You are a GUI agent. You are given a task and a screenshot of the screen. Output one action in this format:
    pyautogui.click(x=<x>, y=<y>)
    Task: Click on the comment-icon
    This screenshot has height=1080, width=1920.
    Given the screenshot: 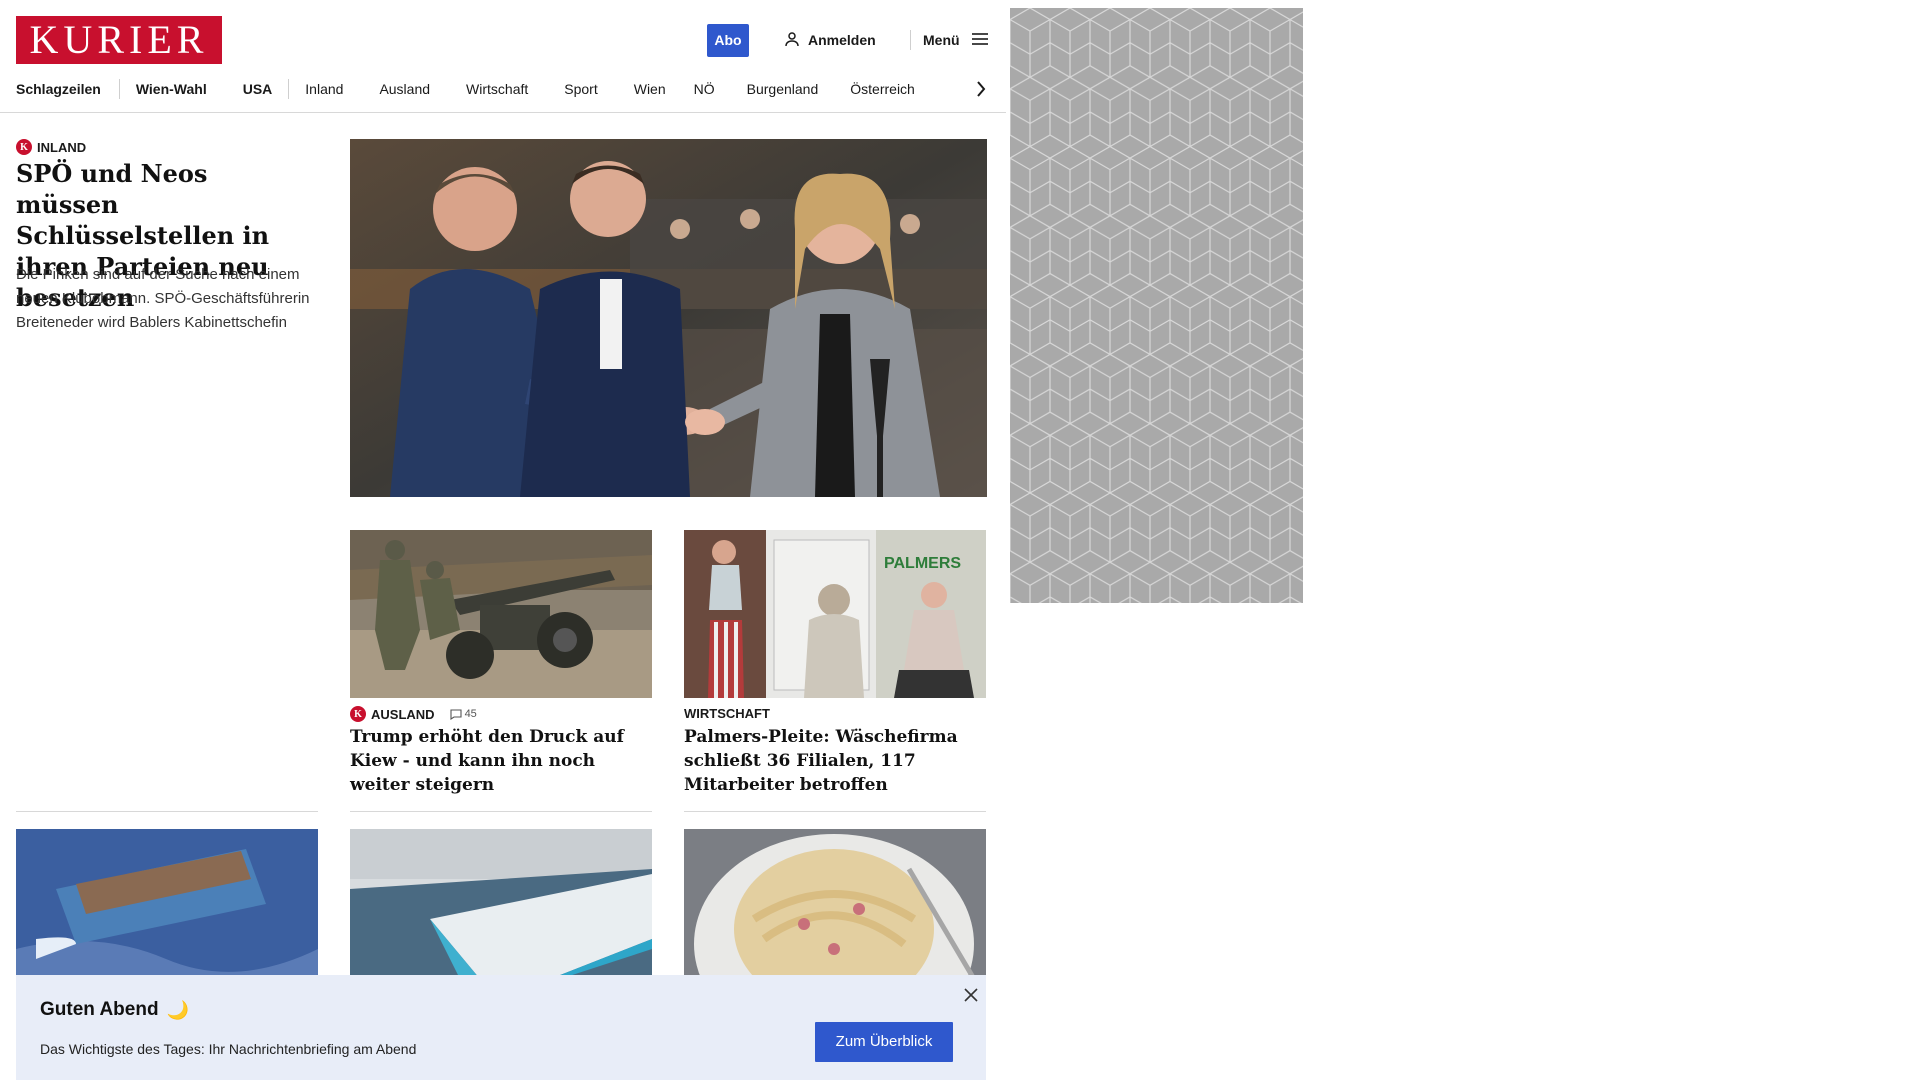 What is the action you would take?
    pyautogui.click(x=456, y=714)
    